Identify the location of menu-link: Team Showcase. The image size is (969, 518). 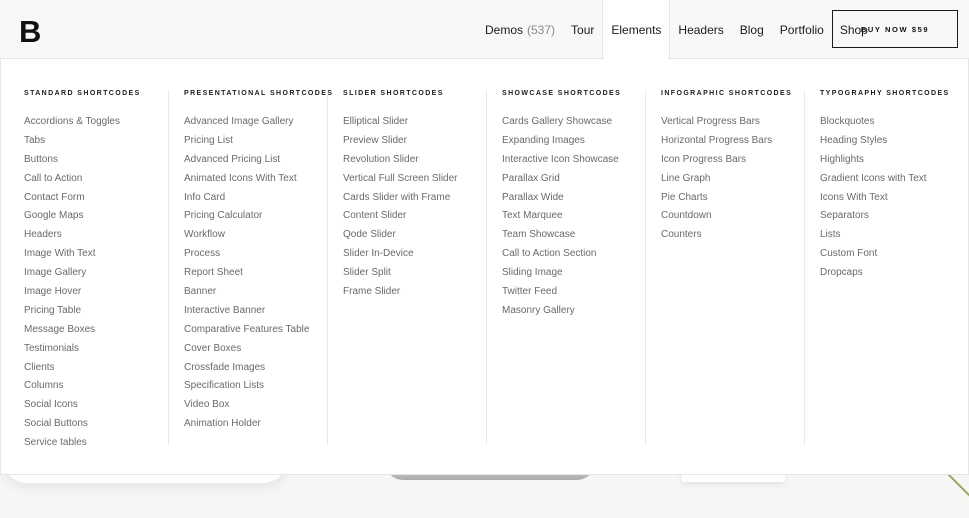
(573, 235).